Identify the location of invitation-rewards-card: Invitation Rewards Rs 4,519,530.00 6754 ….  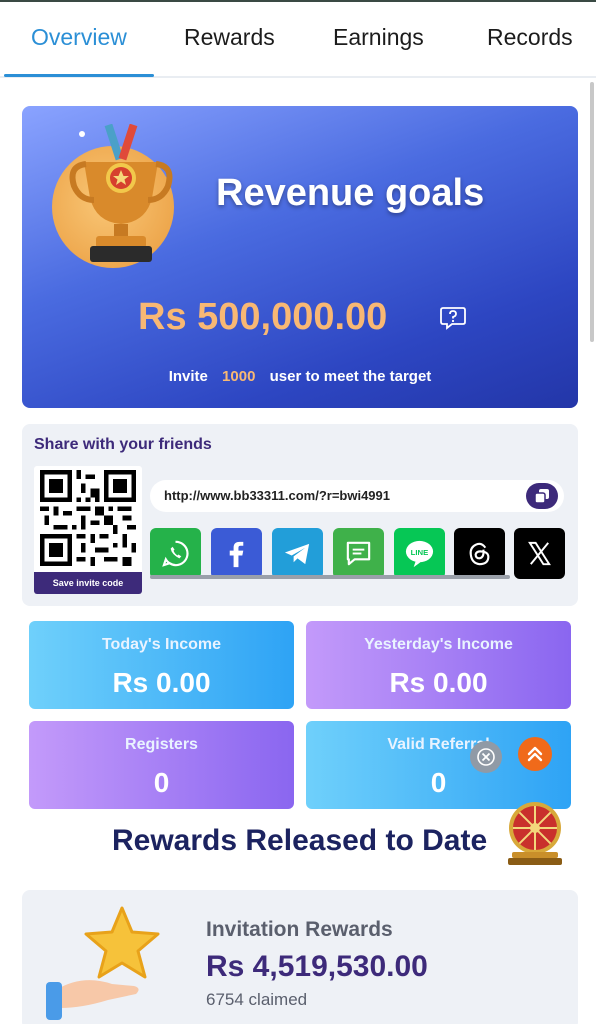
(300, 957).